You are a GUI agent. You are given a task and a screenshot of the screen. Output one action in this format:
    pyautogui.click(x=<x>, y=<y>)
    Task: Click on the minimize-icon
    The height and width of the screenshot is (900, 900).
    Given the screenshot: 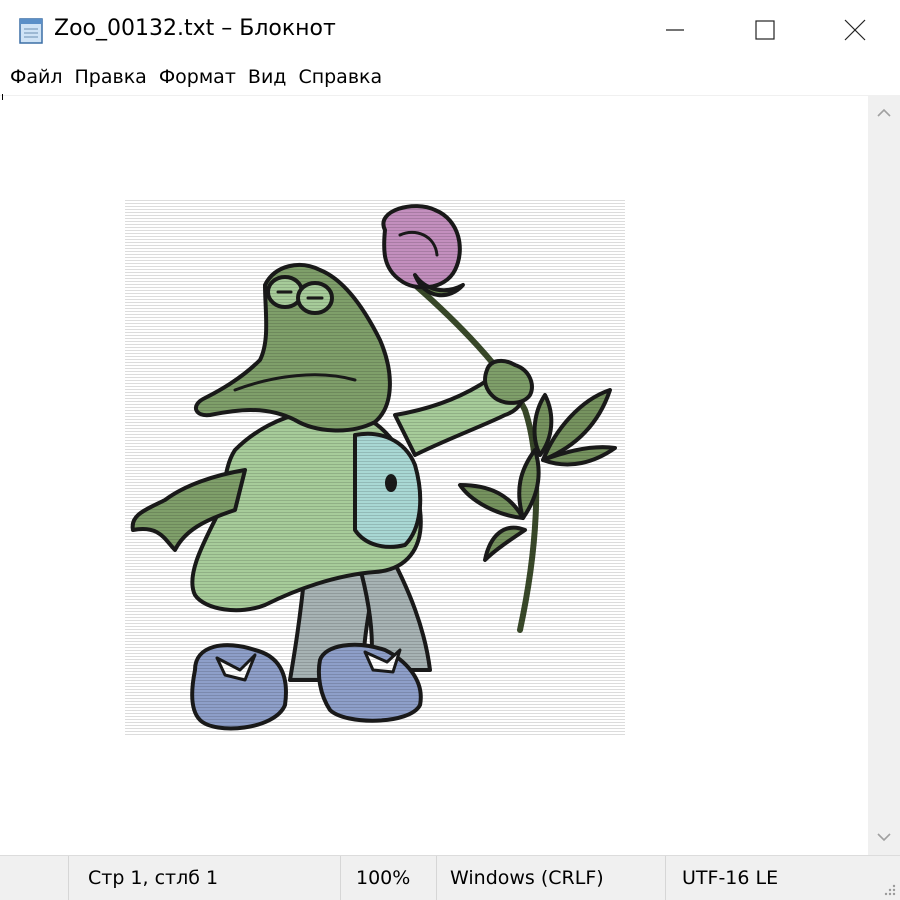 What is the action you would take?
    pyautogui.click(x=675, y=30)
    